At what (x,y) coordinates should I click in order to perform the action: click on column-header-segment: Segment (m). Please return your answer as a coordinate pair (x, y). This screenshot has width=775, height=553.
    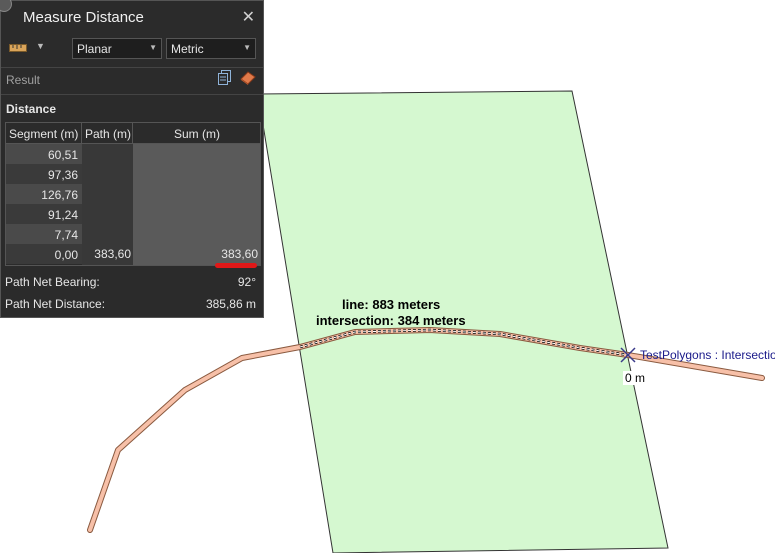
    Looking at the image, I should click on (44, 133).